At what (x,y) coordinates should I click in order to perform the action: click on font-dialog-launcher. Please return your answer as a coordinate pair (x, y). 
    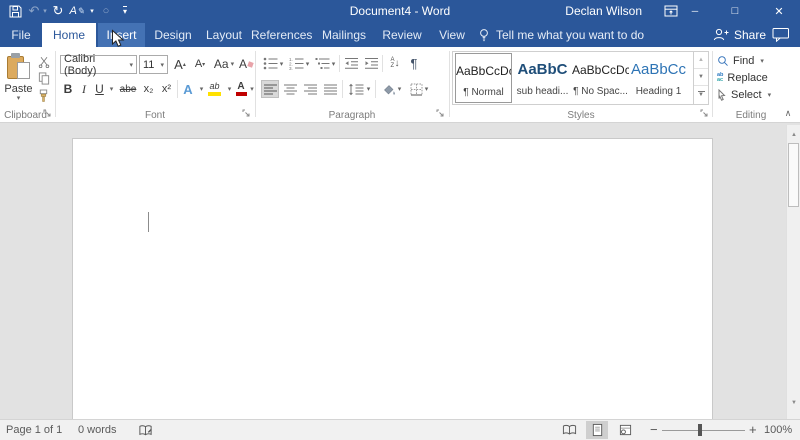
    Looking at the image, I should click on (247, 114).